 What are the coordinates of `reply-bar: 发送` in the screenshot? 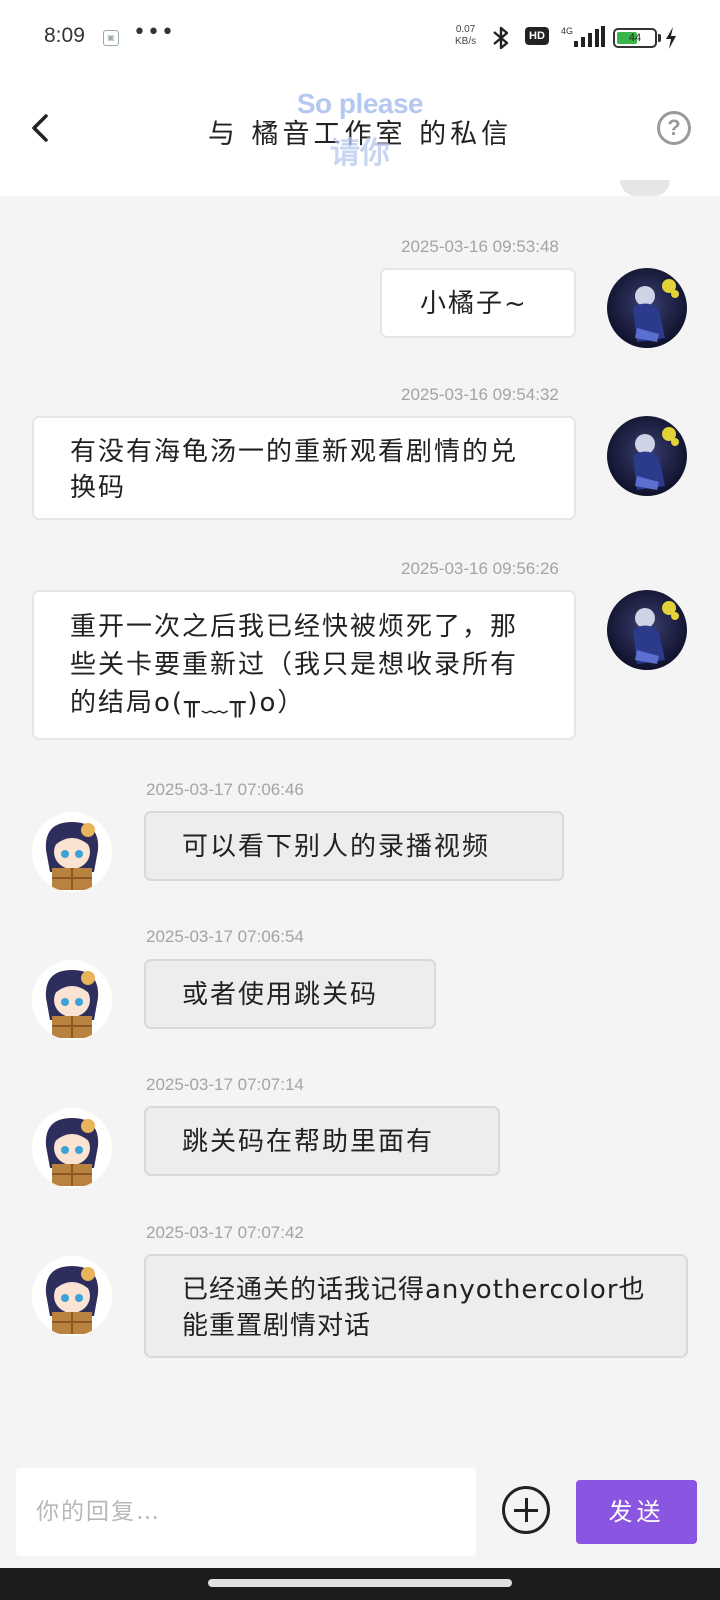 It's located at (360, 1513).